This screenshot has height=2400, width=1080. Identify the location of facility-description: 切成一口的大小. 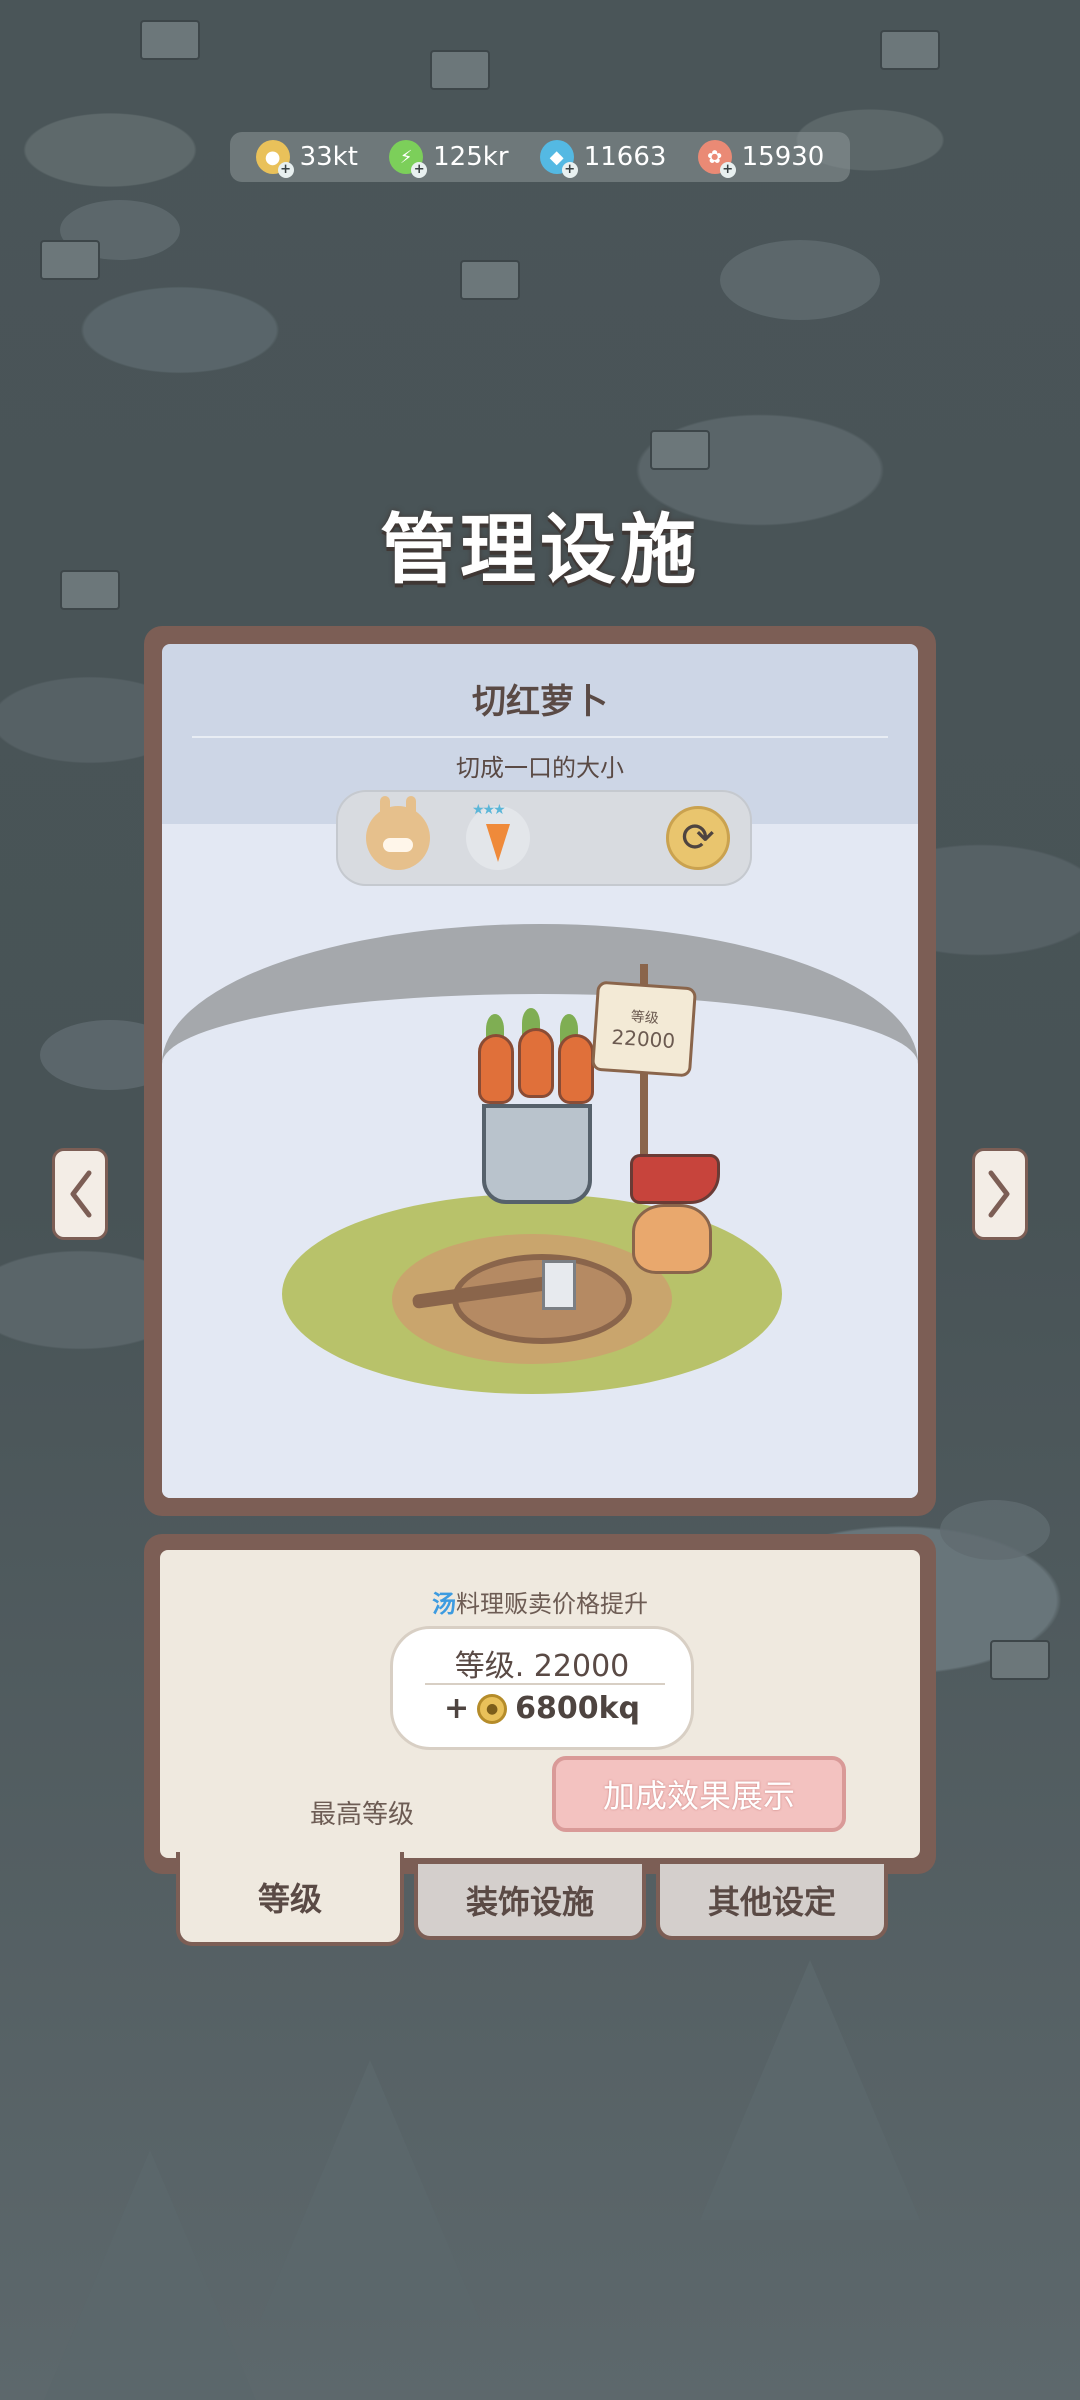
(540, 768).